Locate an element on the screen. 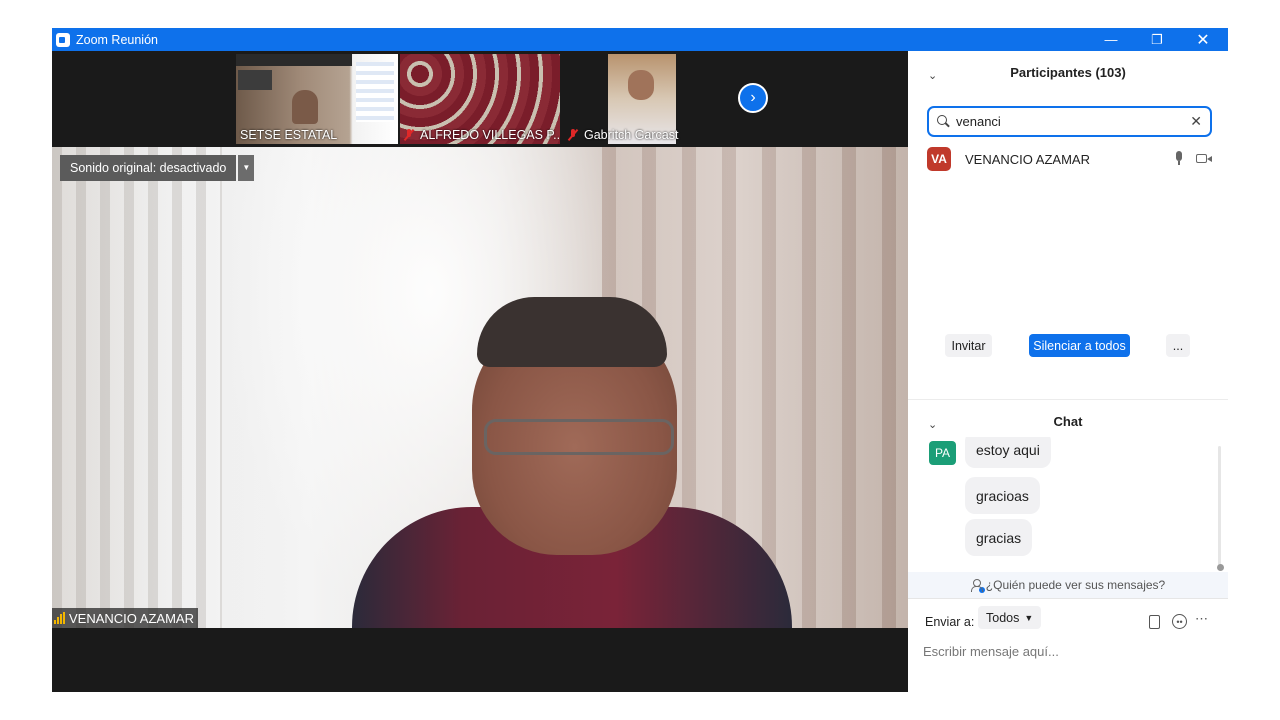  thumbnail-setse-estatal: SETSE ESTATAL is located at coordinates (317, 99).